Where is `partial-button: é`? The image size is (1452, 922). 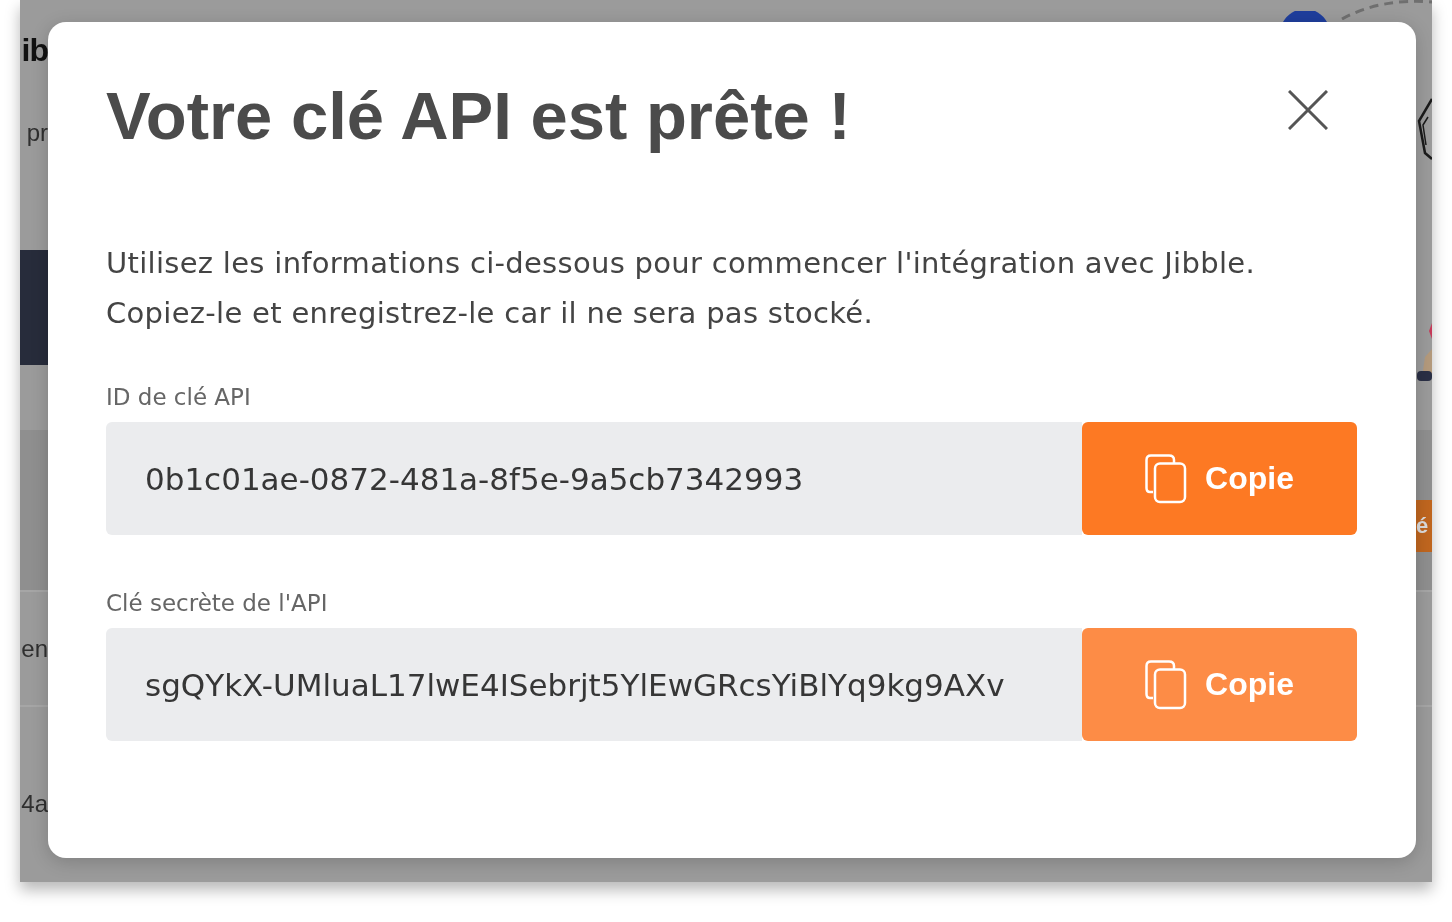
partial-button: é is located at coordinates (1424, 526).